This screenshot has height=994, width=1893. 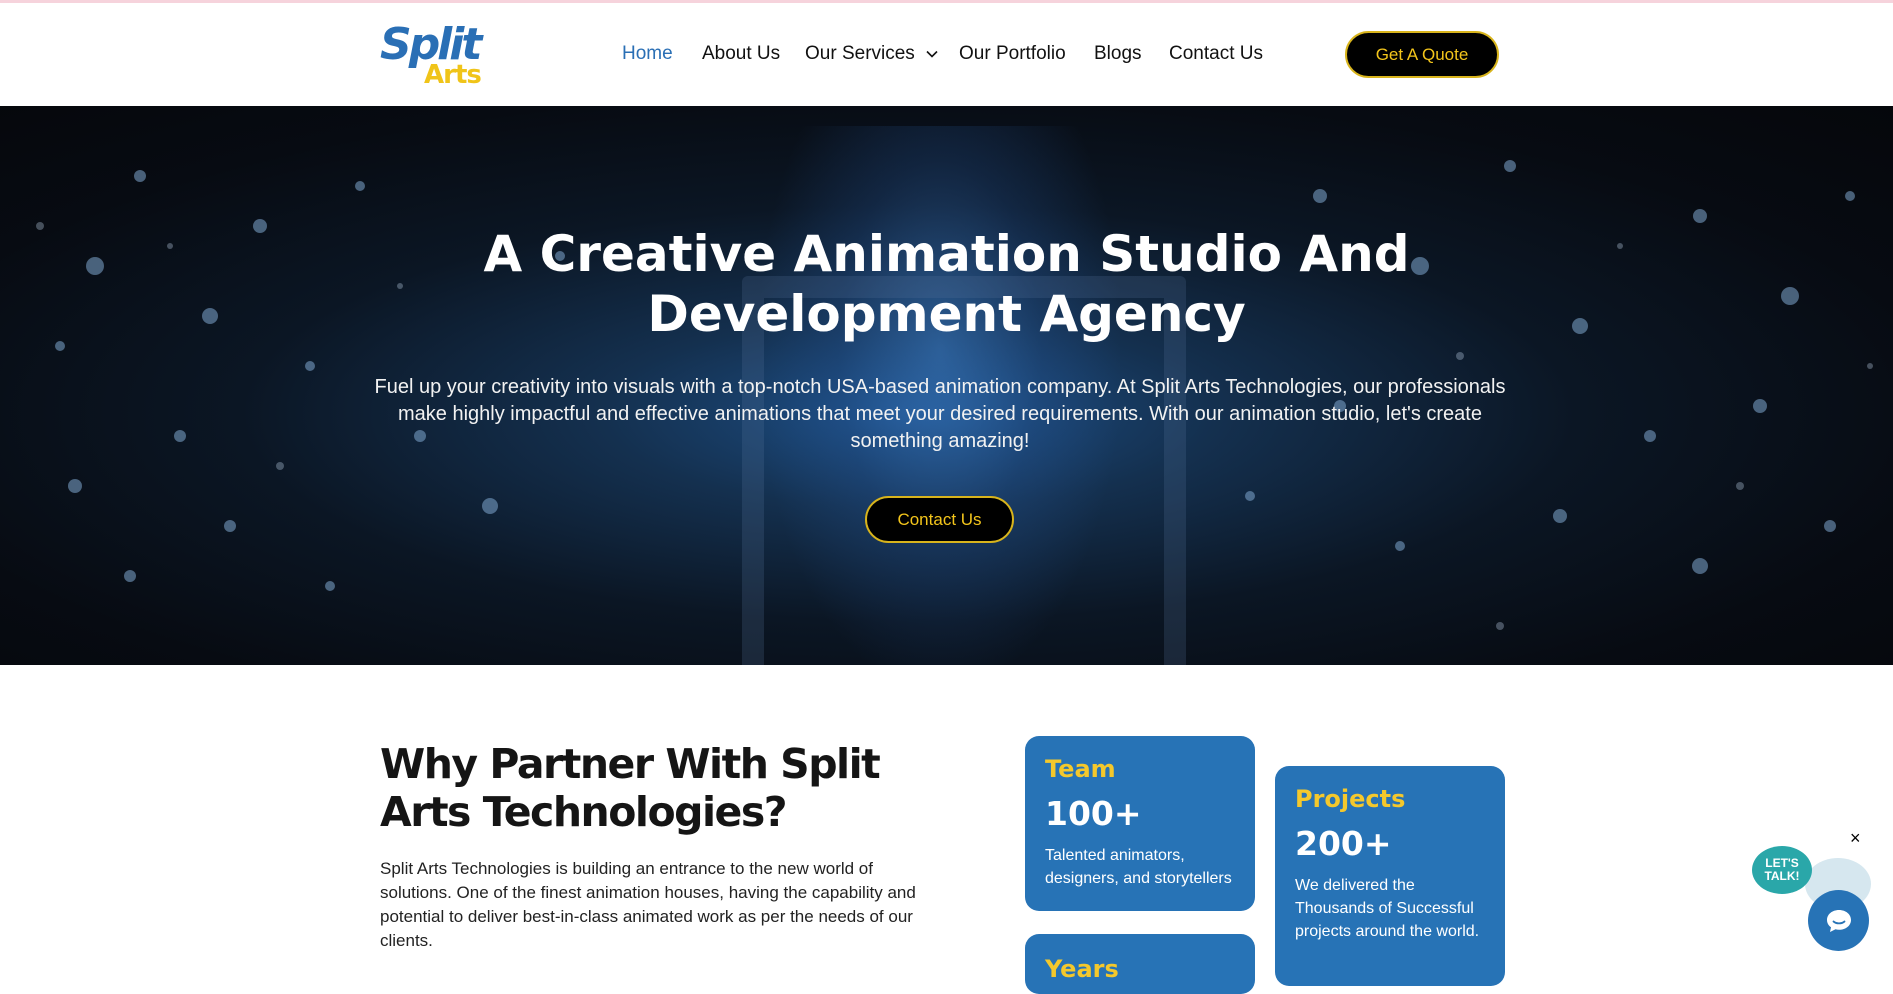 I want to click on close-icon: ×, so click(x=1855, y=838).